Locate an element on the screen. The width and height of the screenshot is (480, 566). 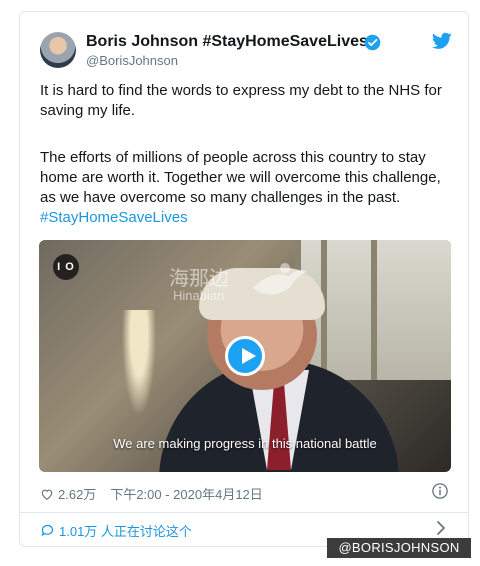
video-loop-badge: I O is located at coordinates (66, 267).